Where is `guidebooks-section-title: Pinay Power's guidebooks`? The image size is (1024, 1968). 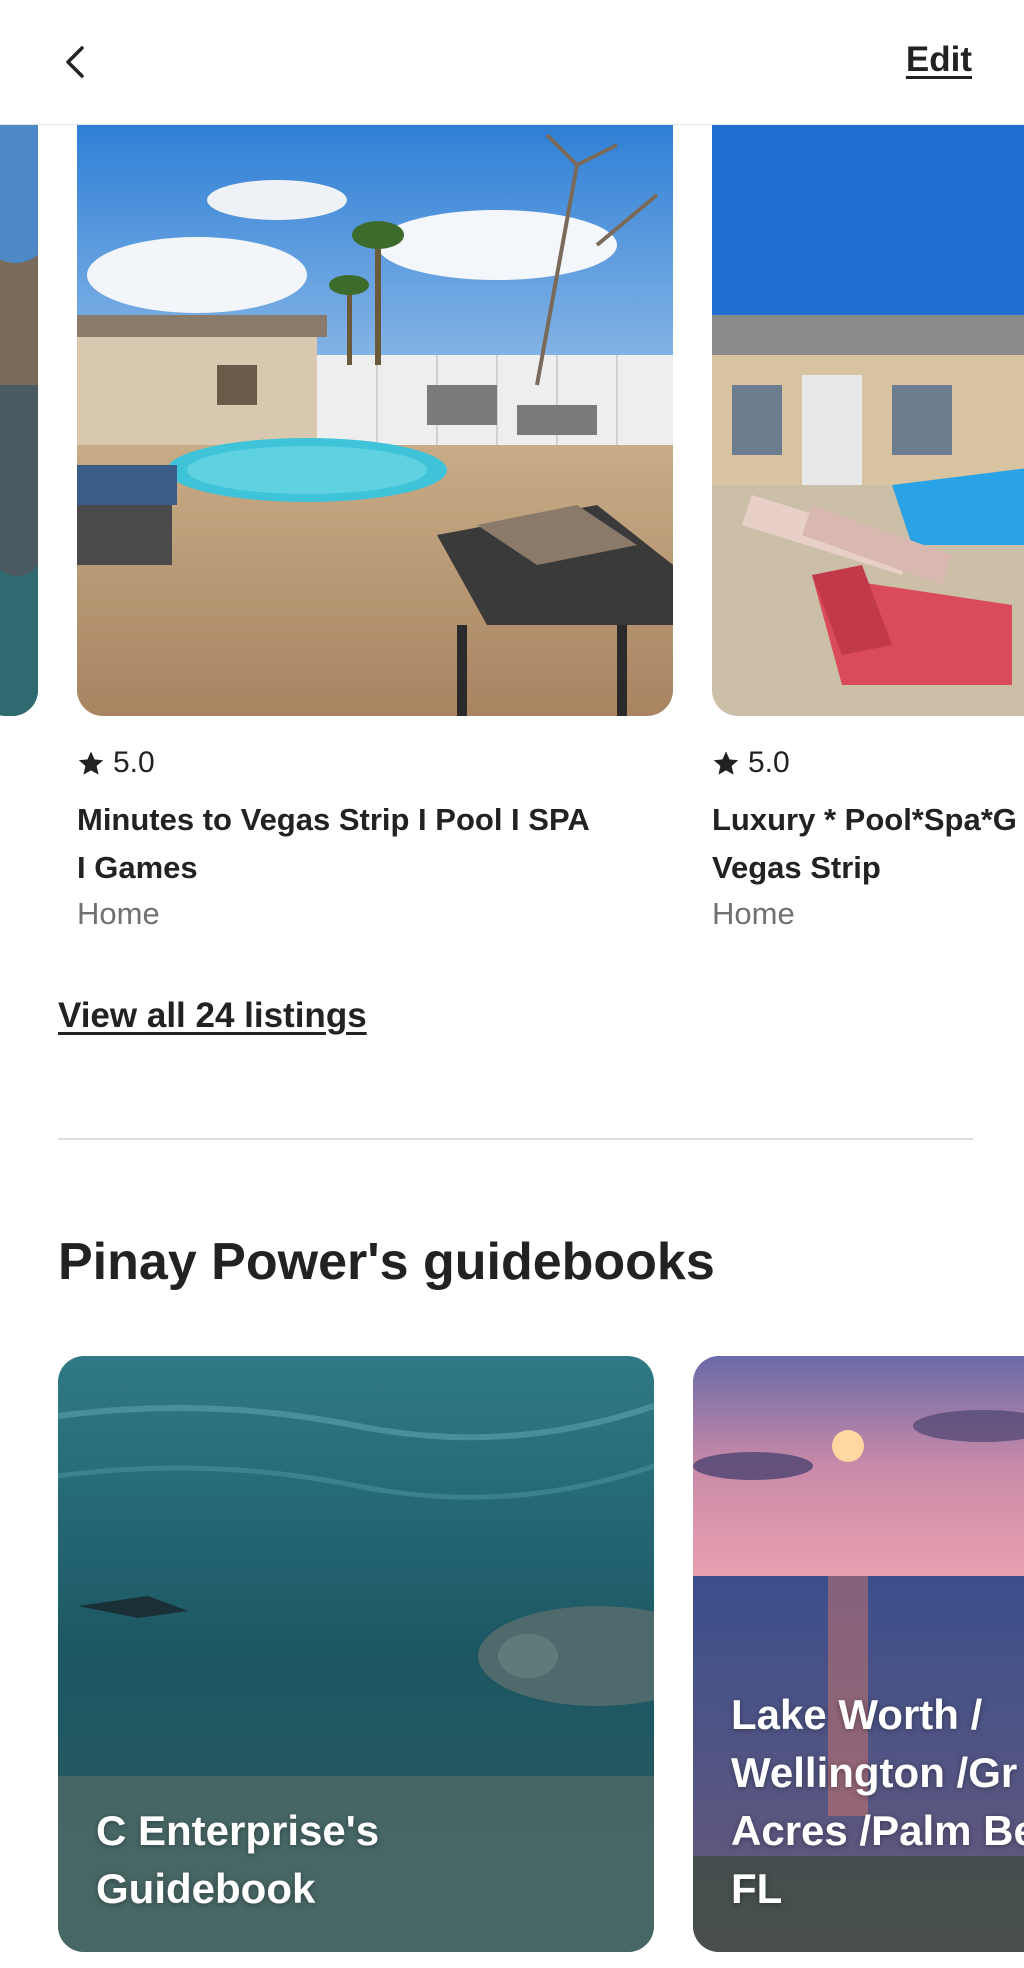
guidebooks-section-title: Pinay Power's guidebooks is located at coordinates (386, 1262).